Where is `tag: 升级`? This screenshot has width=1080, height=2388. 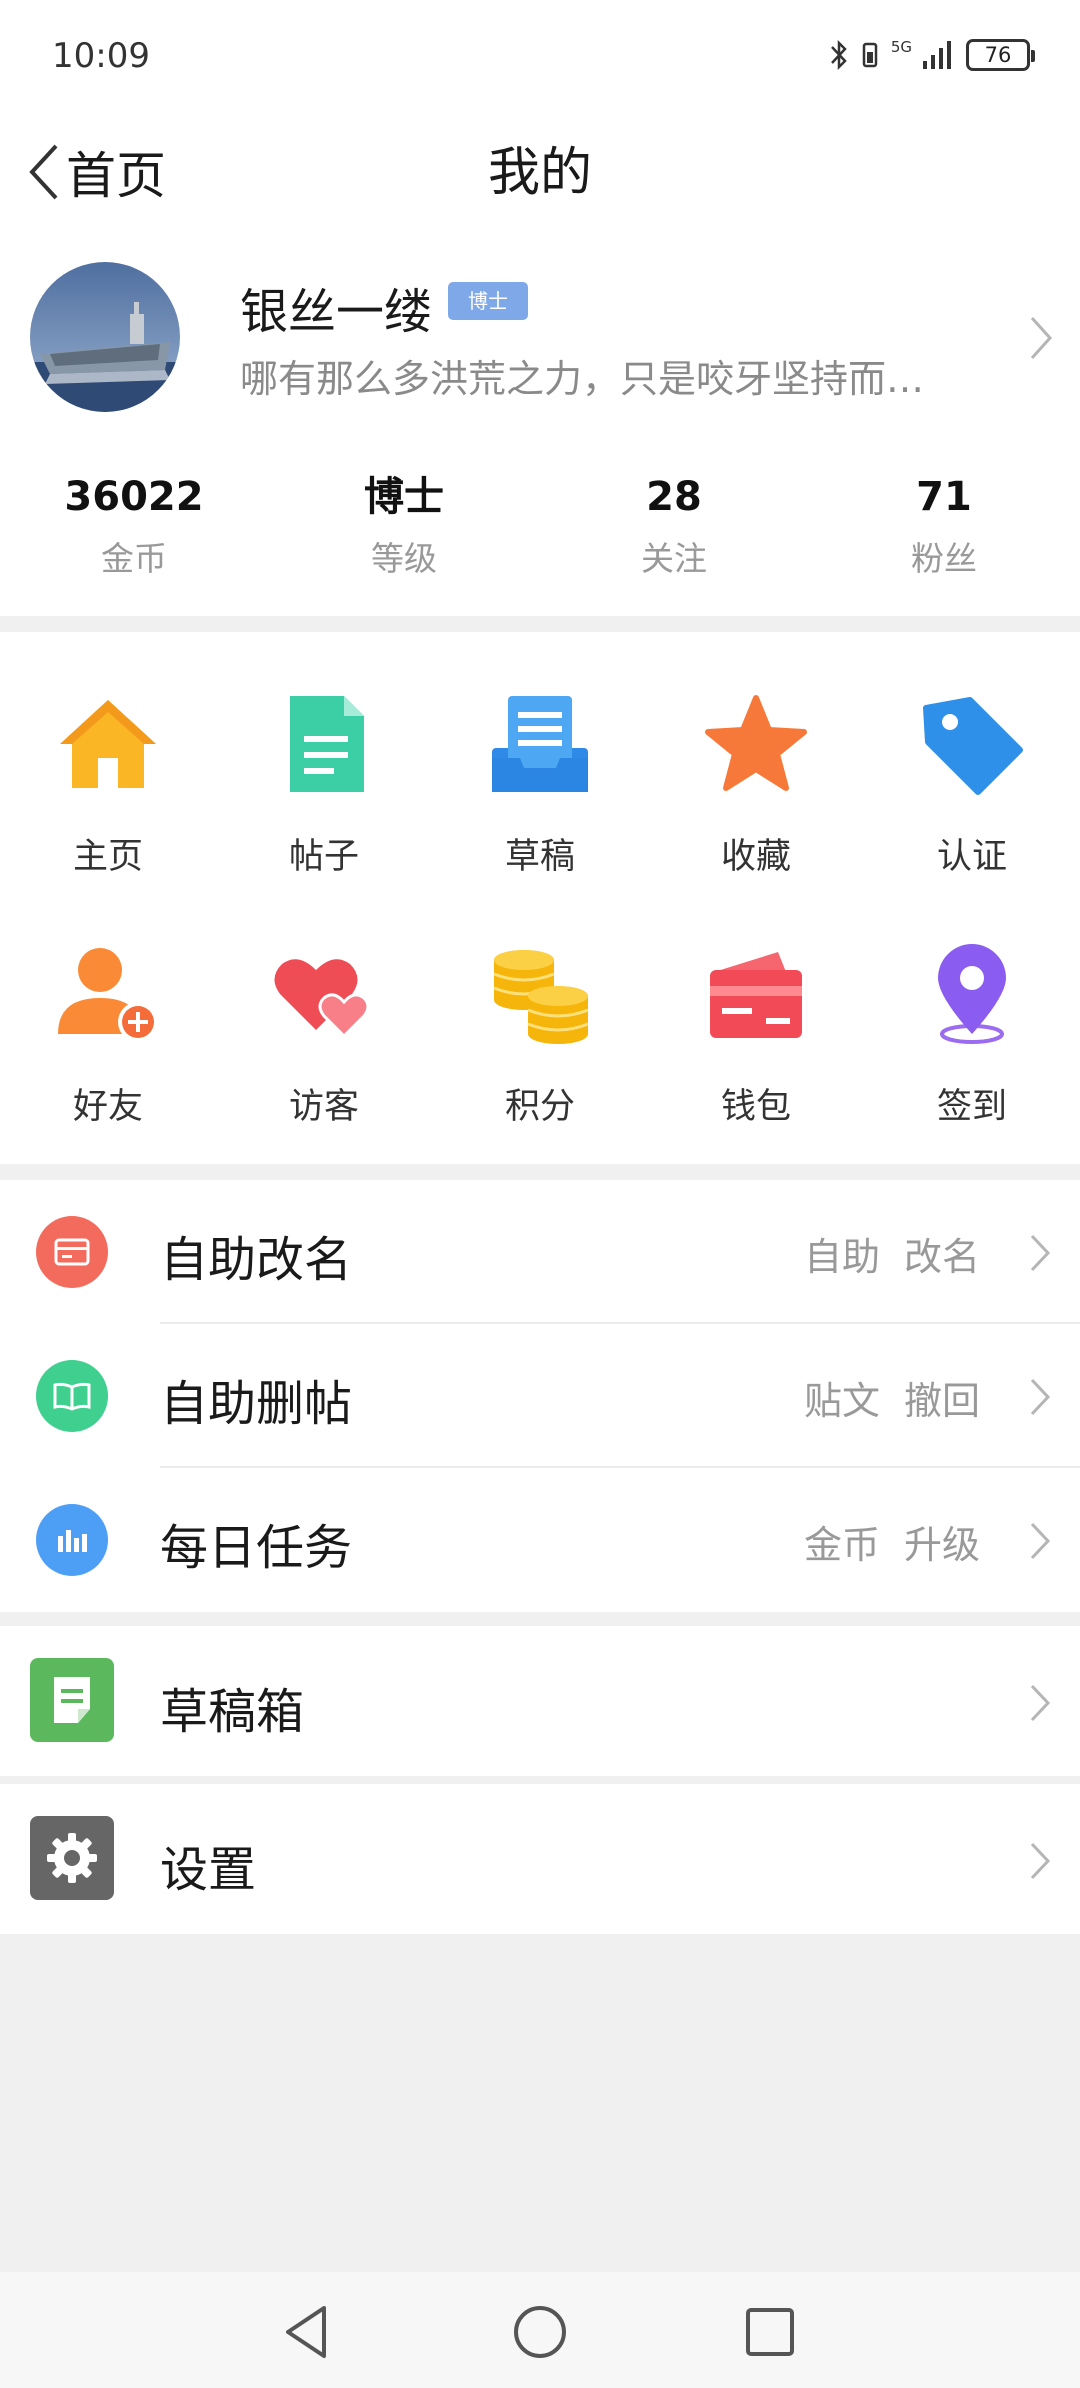
tag: 升级 is located at coordinates (941, 1545).